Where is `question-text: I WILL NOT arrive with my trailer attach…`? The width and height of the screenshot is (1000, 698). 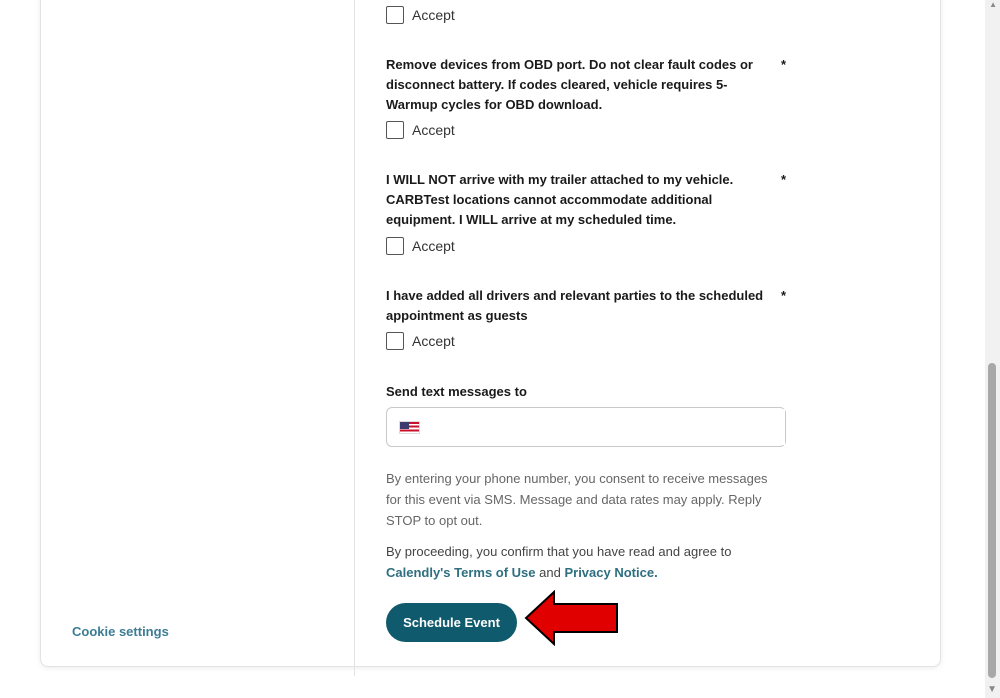 question-text: I WILL NOT arrive with my trailer attach… is located at coordinates (560, 199).